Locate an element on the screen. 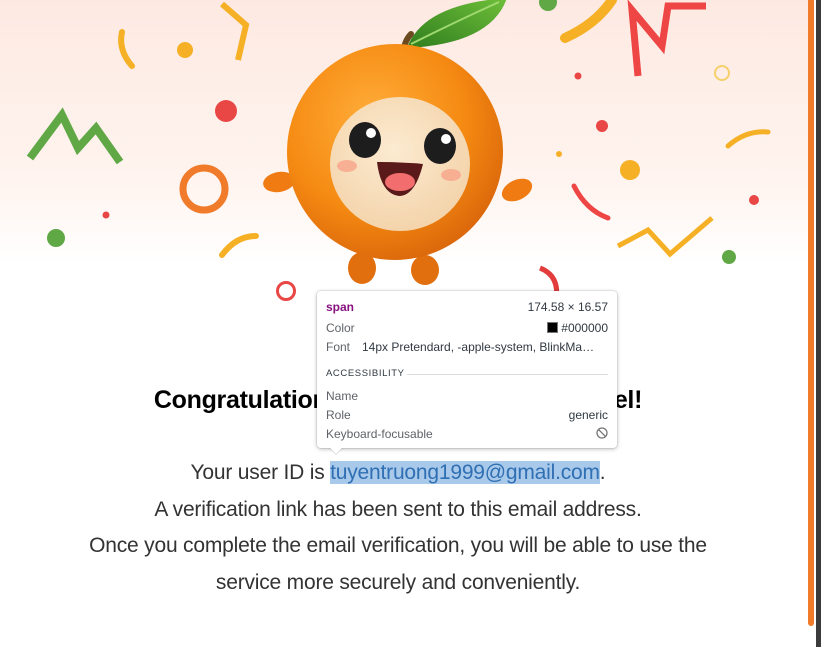 This screenshot has width=821, height=647. tooltip-accessibility-heading: ACCESSIBILITY is located at coordinates (365, 373).